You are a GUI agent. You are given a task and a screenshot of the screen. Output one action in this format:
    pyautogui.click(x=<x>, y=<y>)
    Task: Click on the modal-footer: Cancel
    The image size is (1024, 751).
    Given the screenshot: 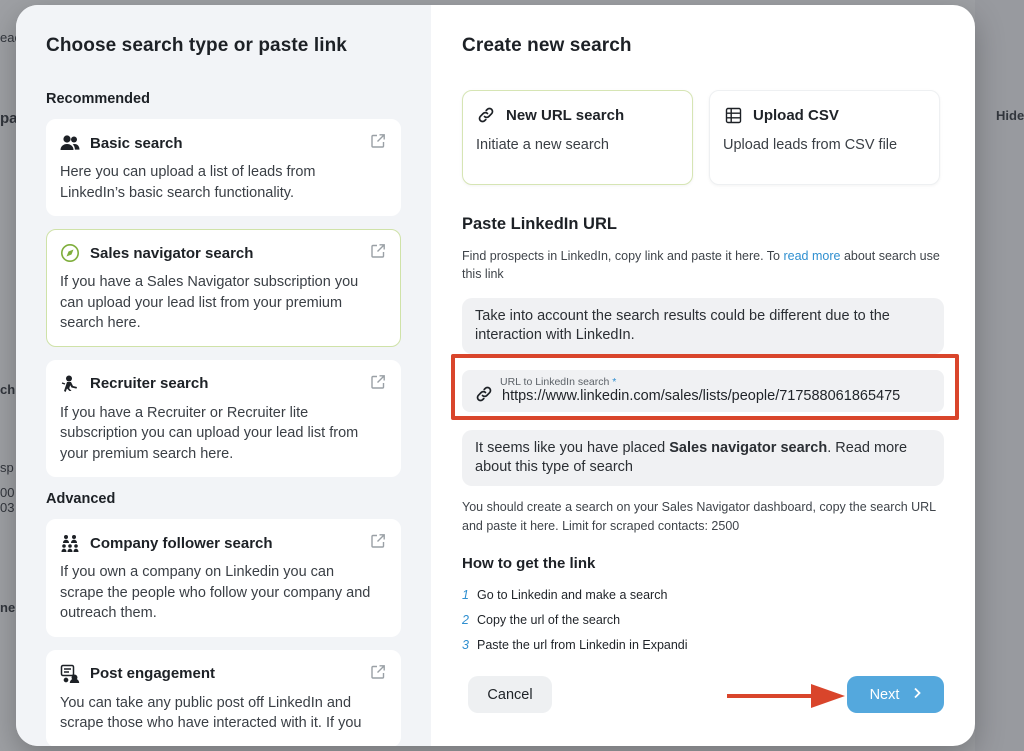 What is the action you would take?
    pyautogui.click(x=510, y=694)
    